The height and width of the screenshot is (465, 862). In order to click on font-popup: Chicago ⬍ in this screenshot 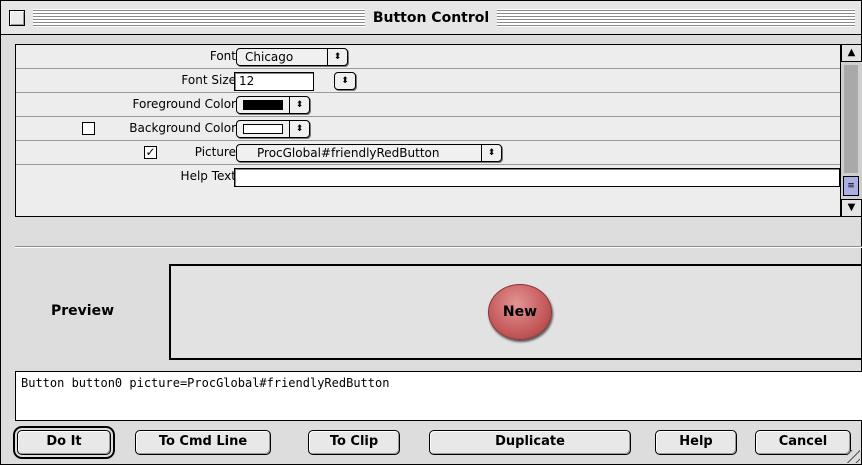, I will do `click(292, 57)`.